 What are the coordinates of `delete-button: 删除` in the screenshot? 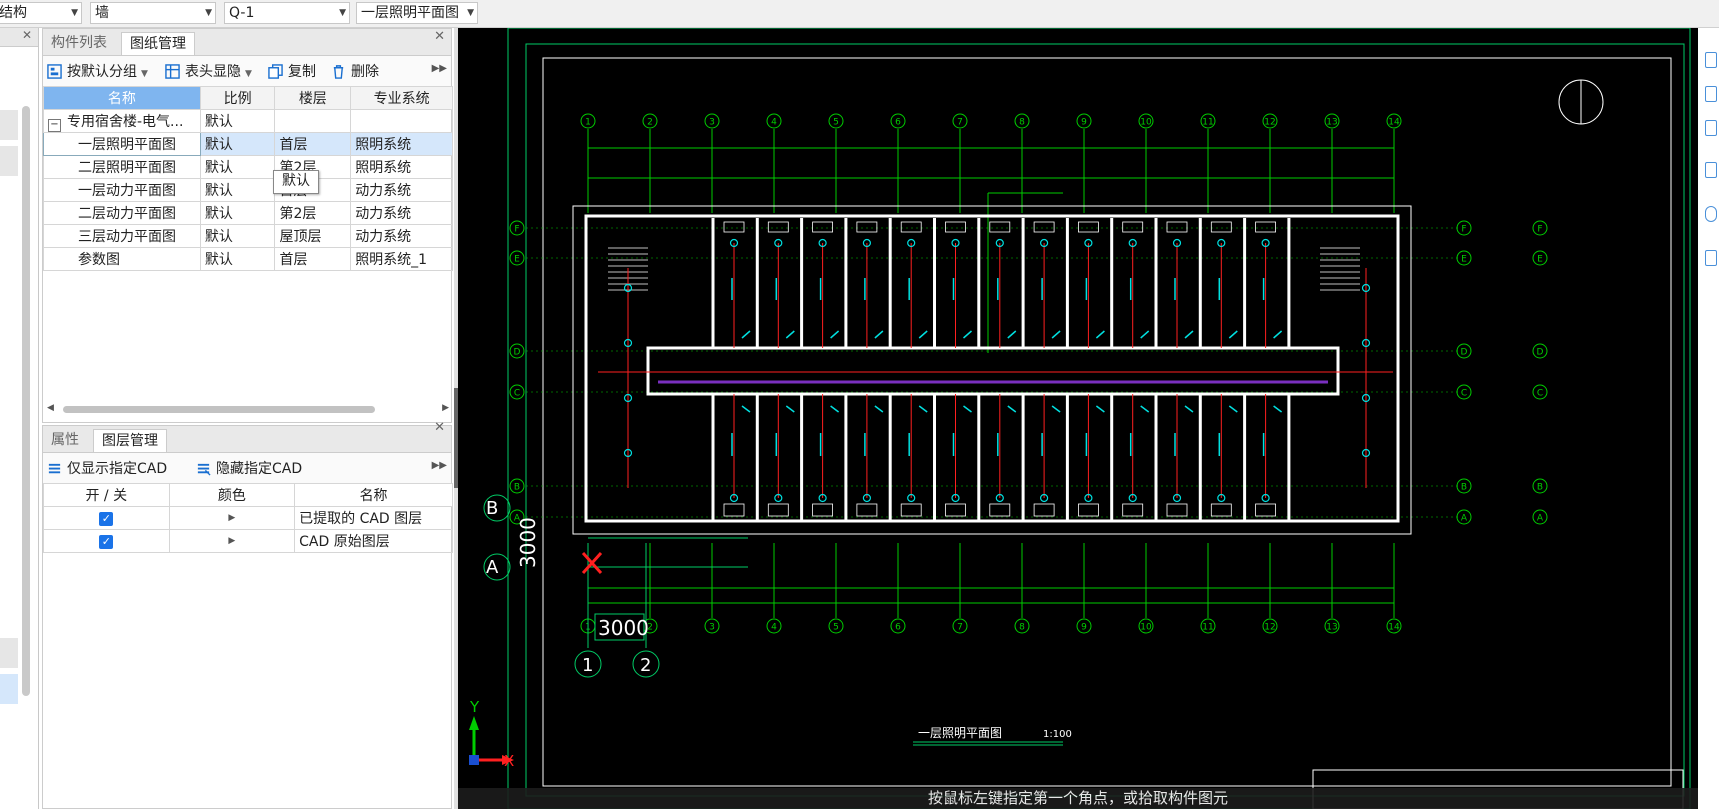 It's located at (355, 72).